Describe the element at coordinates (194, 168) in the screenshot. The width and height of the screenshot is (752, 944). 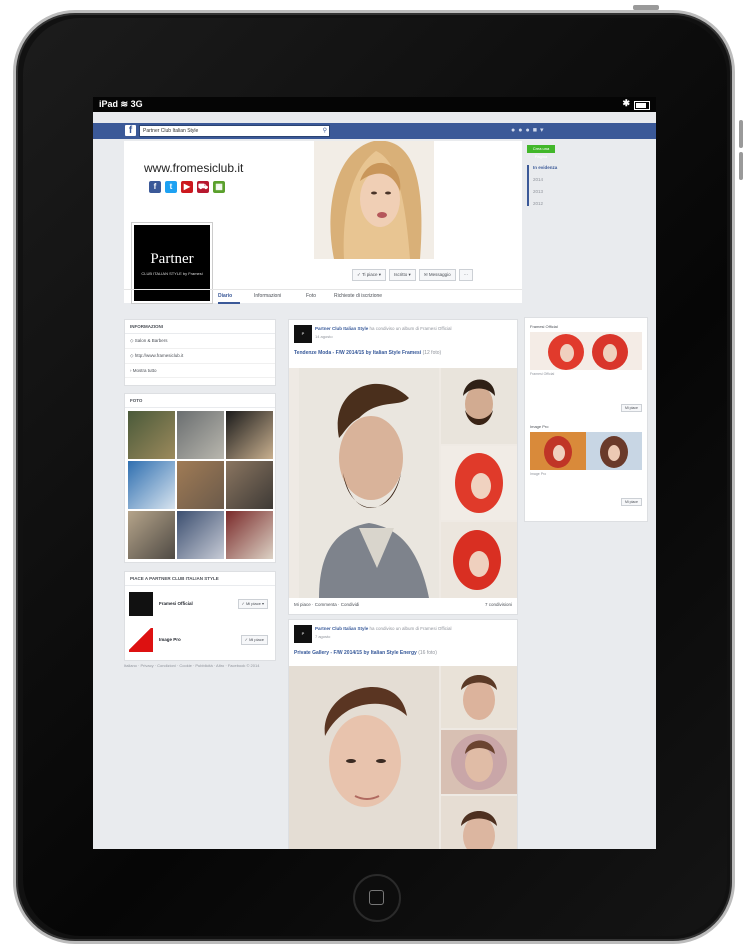
I see `website-text: www.fromesiclub.it` at that location.